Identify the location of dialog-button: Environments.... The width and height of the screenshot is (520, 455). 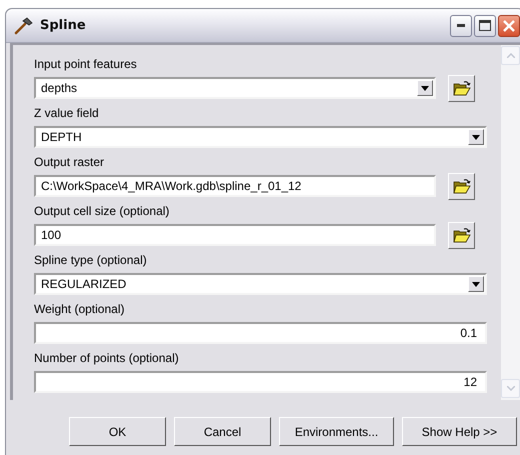
(336, 431).